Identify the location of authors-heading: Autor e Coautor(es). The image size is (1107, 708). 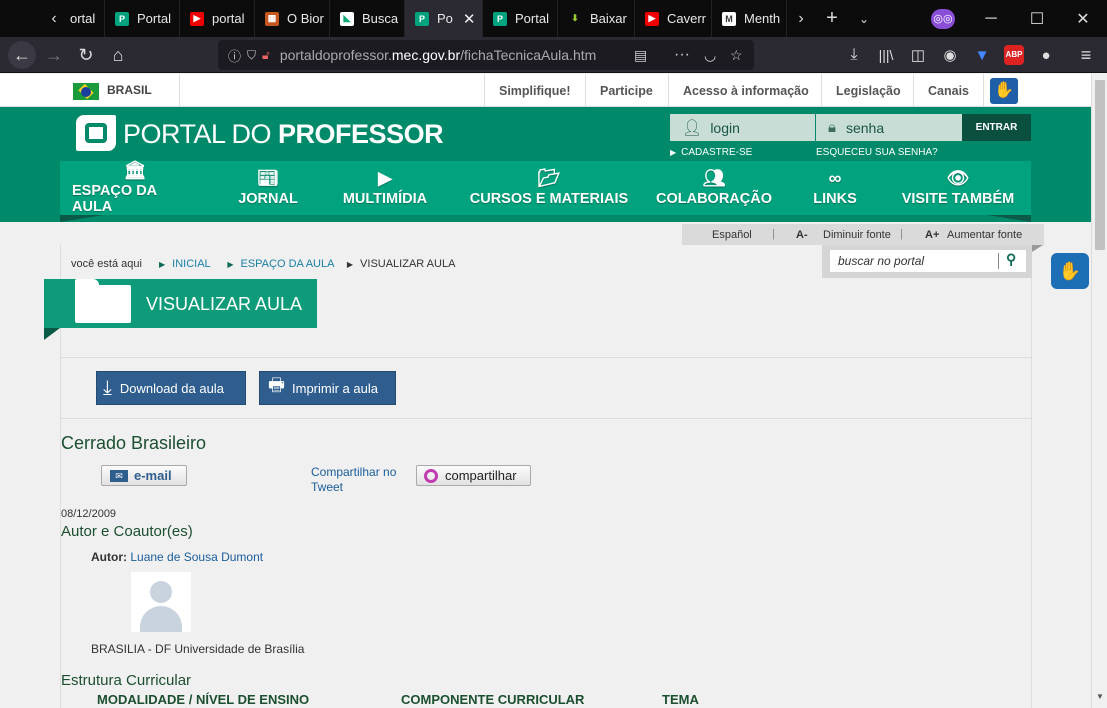
(127, 531).